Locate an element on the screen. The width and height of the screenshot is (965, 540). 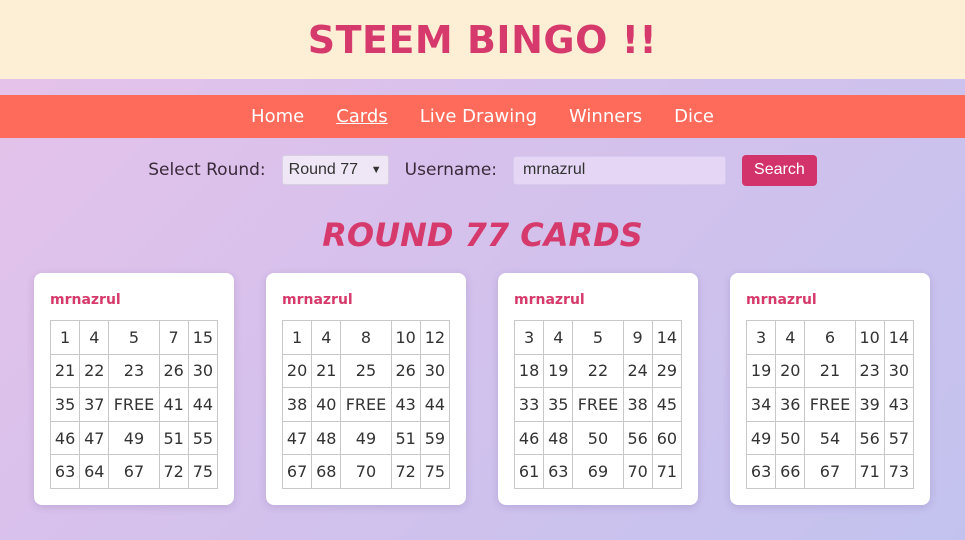
nav-home: Home is located at coordinates (277, 116).